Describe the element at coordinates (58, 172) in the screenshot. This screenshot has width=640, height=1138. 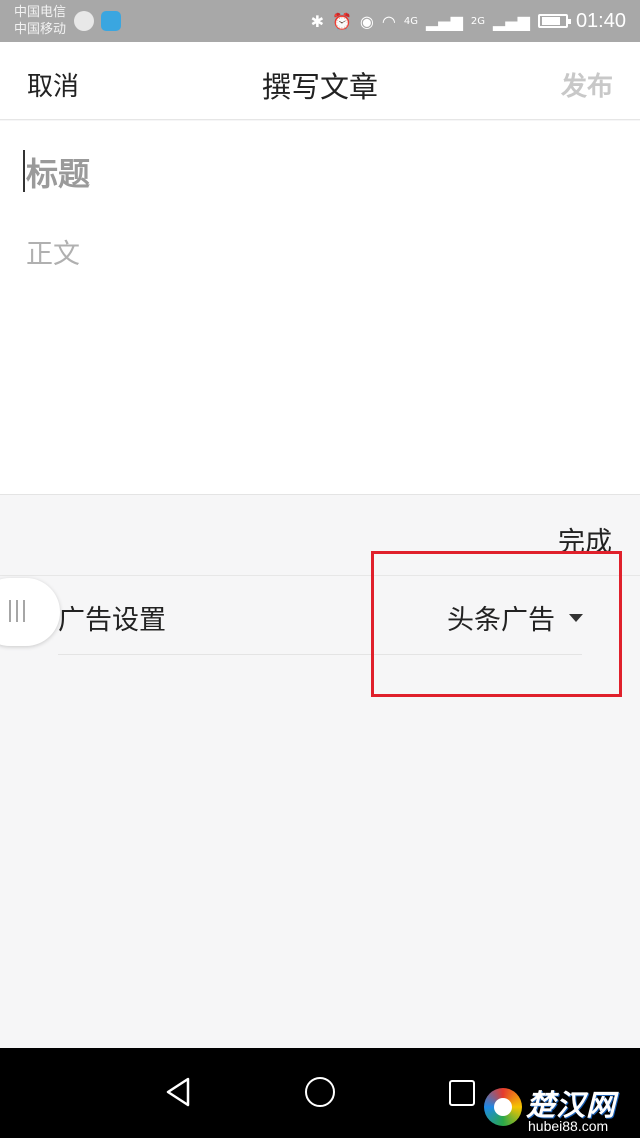
I see `title-input: 标题` at that location.